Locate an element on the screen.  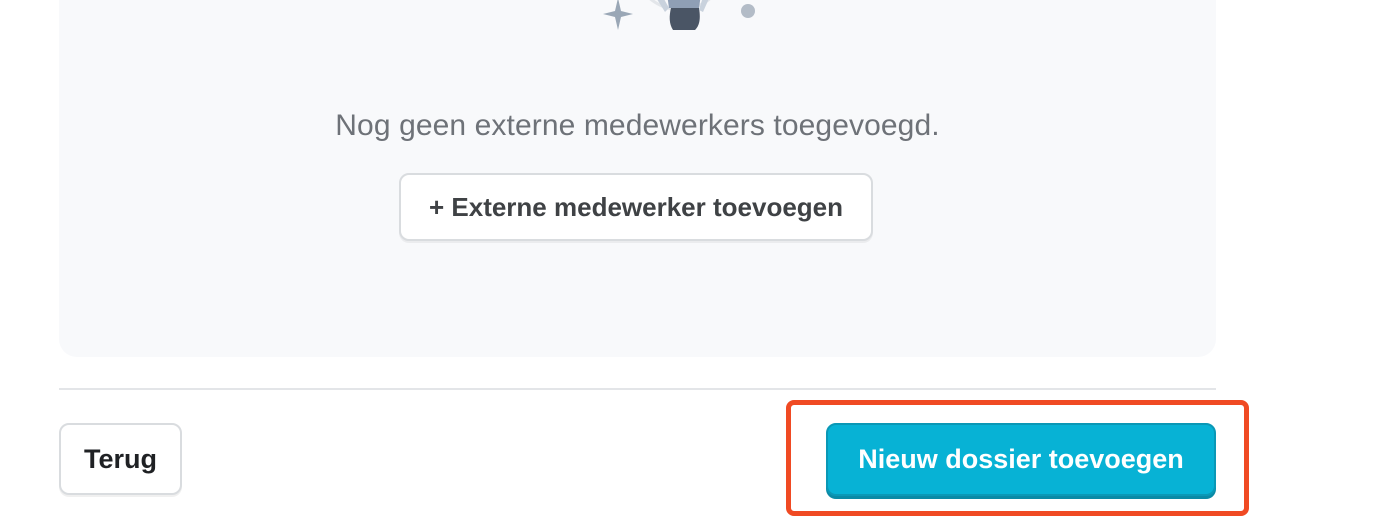
new-dossier-button: Nieuw dossier toevoegen is located at coordinates (1021, 459).